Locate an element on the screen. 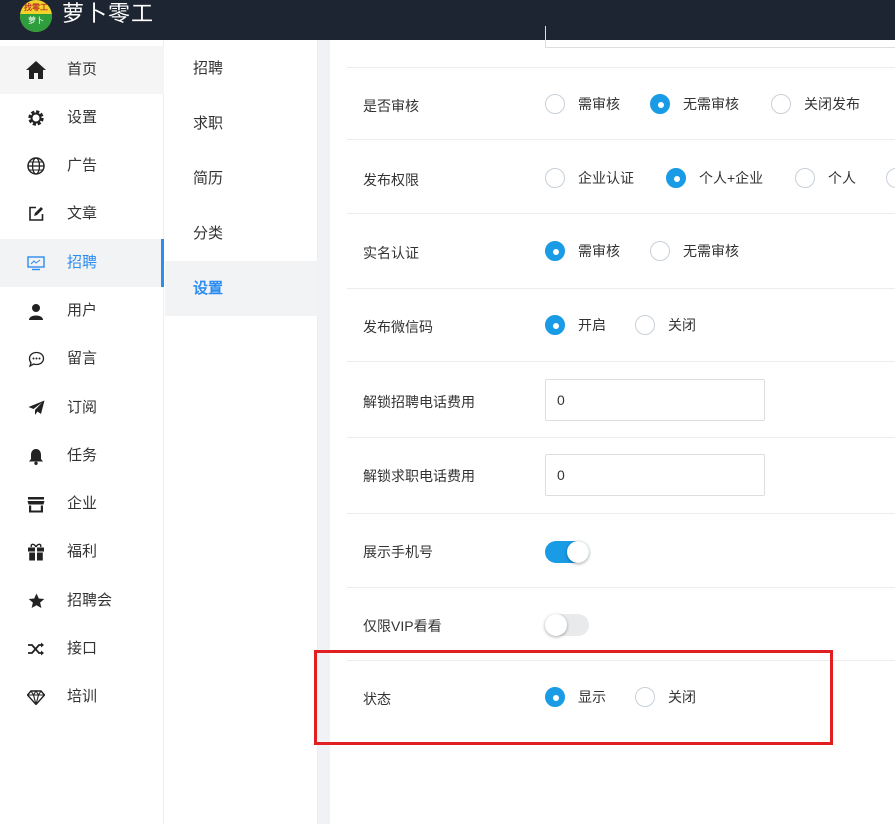  radio-status-close: 关闭 is located at coordinates (665, 697).